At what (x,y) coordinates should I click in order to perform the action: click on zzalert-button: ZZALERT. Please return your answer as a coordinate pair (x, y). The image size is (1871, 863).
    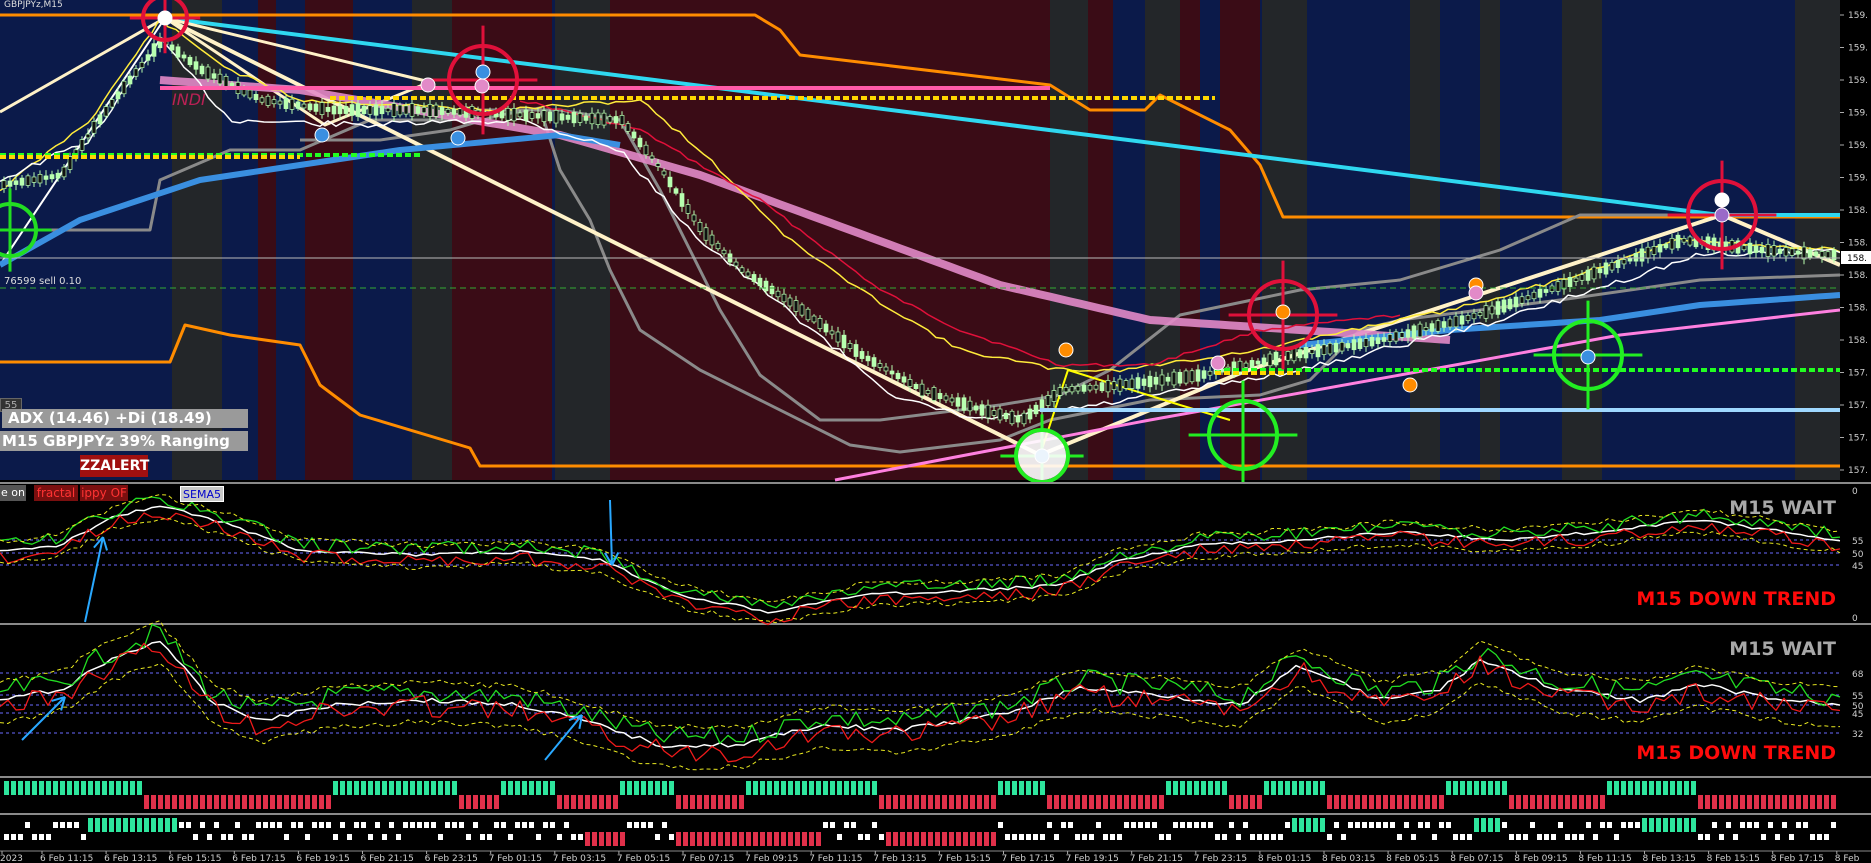
    Looking at the image, I should click on (114, 466).